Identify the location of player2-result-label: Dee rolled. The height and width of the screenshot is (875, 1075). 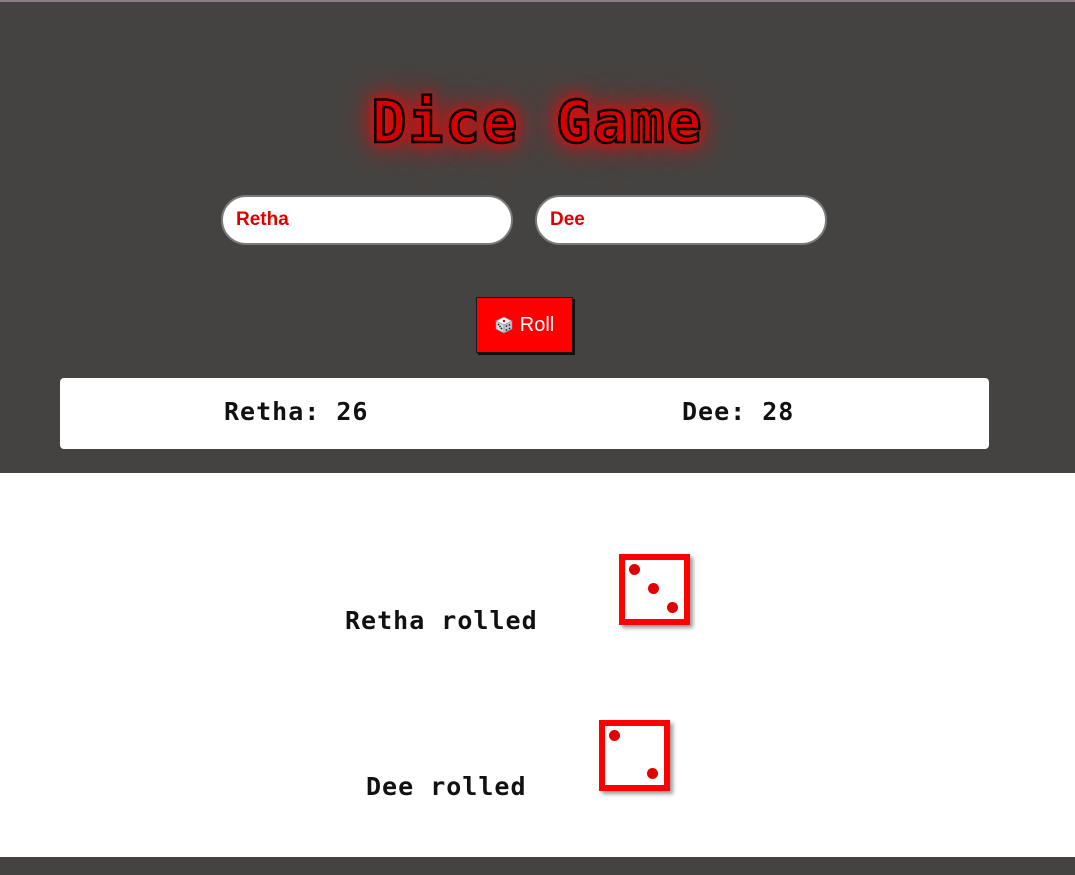
(446, 786).